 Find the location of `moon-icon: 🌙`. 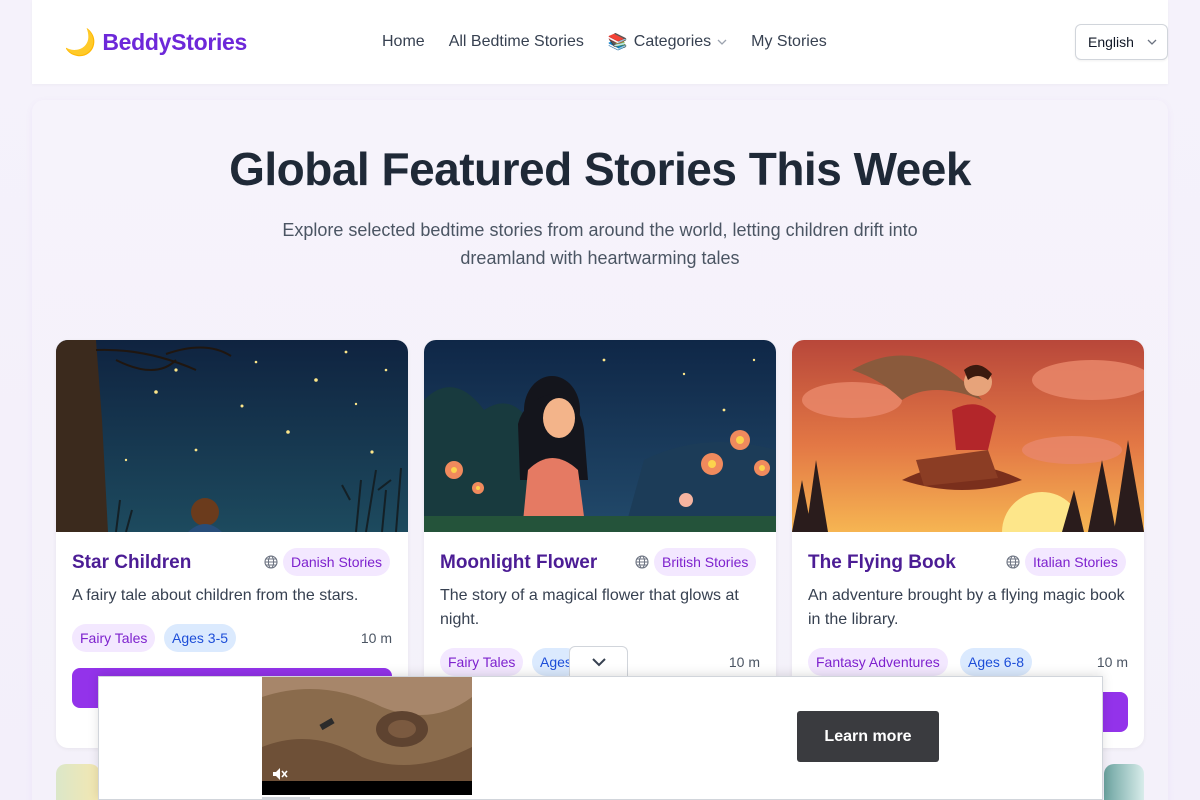

moon-icon: 🌙 is located at coordinates (80, 42).